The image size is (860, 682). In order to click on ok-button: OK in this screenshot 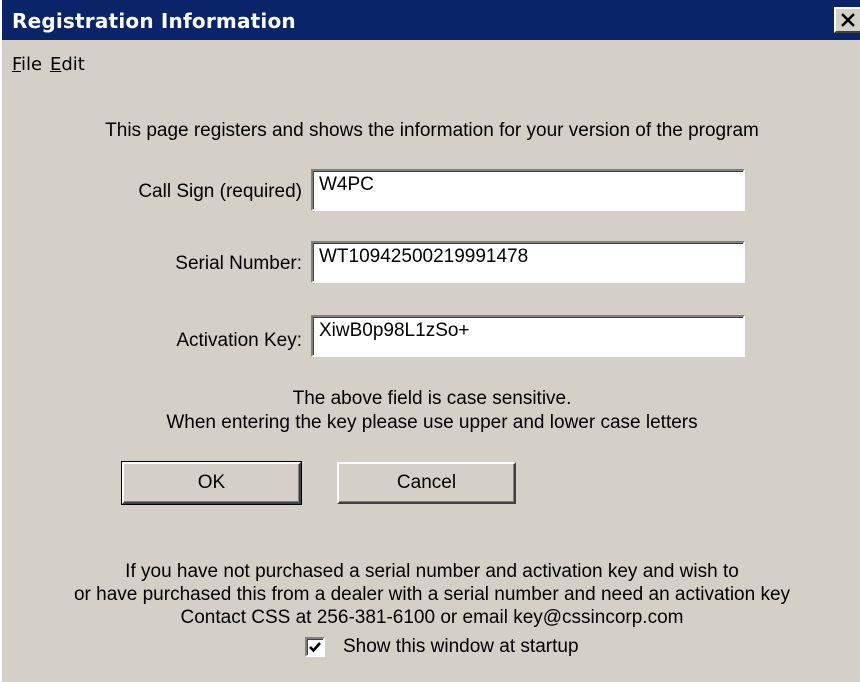, I will do `click(211, 483)`.